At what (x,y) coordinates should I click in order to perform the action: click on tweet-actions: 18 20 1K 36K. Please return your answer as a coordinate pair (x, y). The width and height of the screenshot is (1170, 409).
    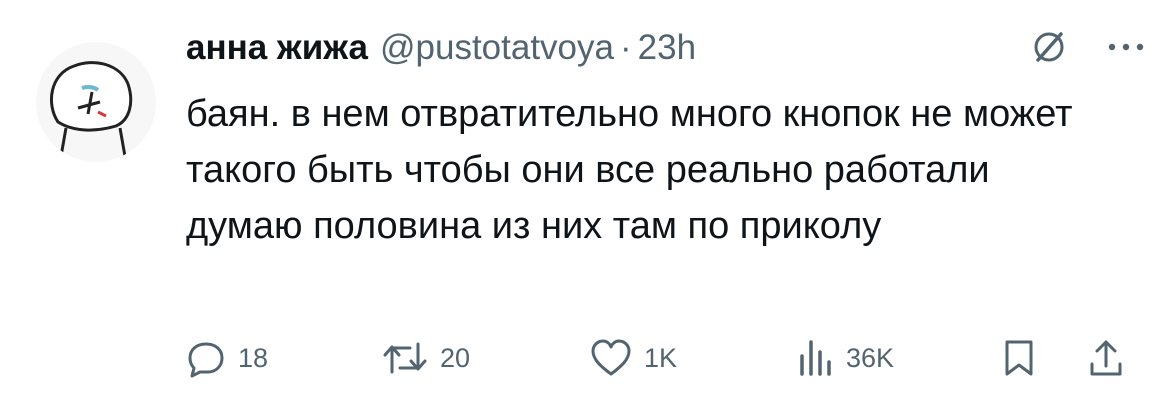
    Looking at the image, I should click on (661, 358).